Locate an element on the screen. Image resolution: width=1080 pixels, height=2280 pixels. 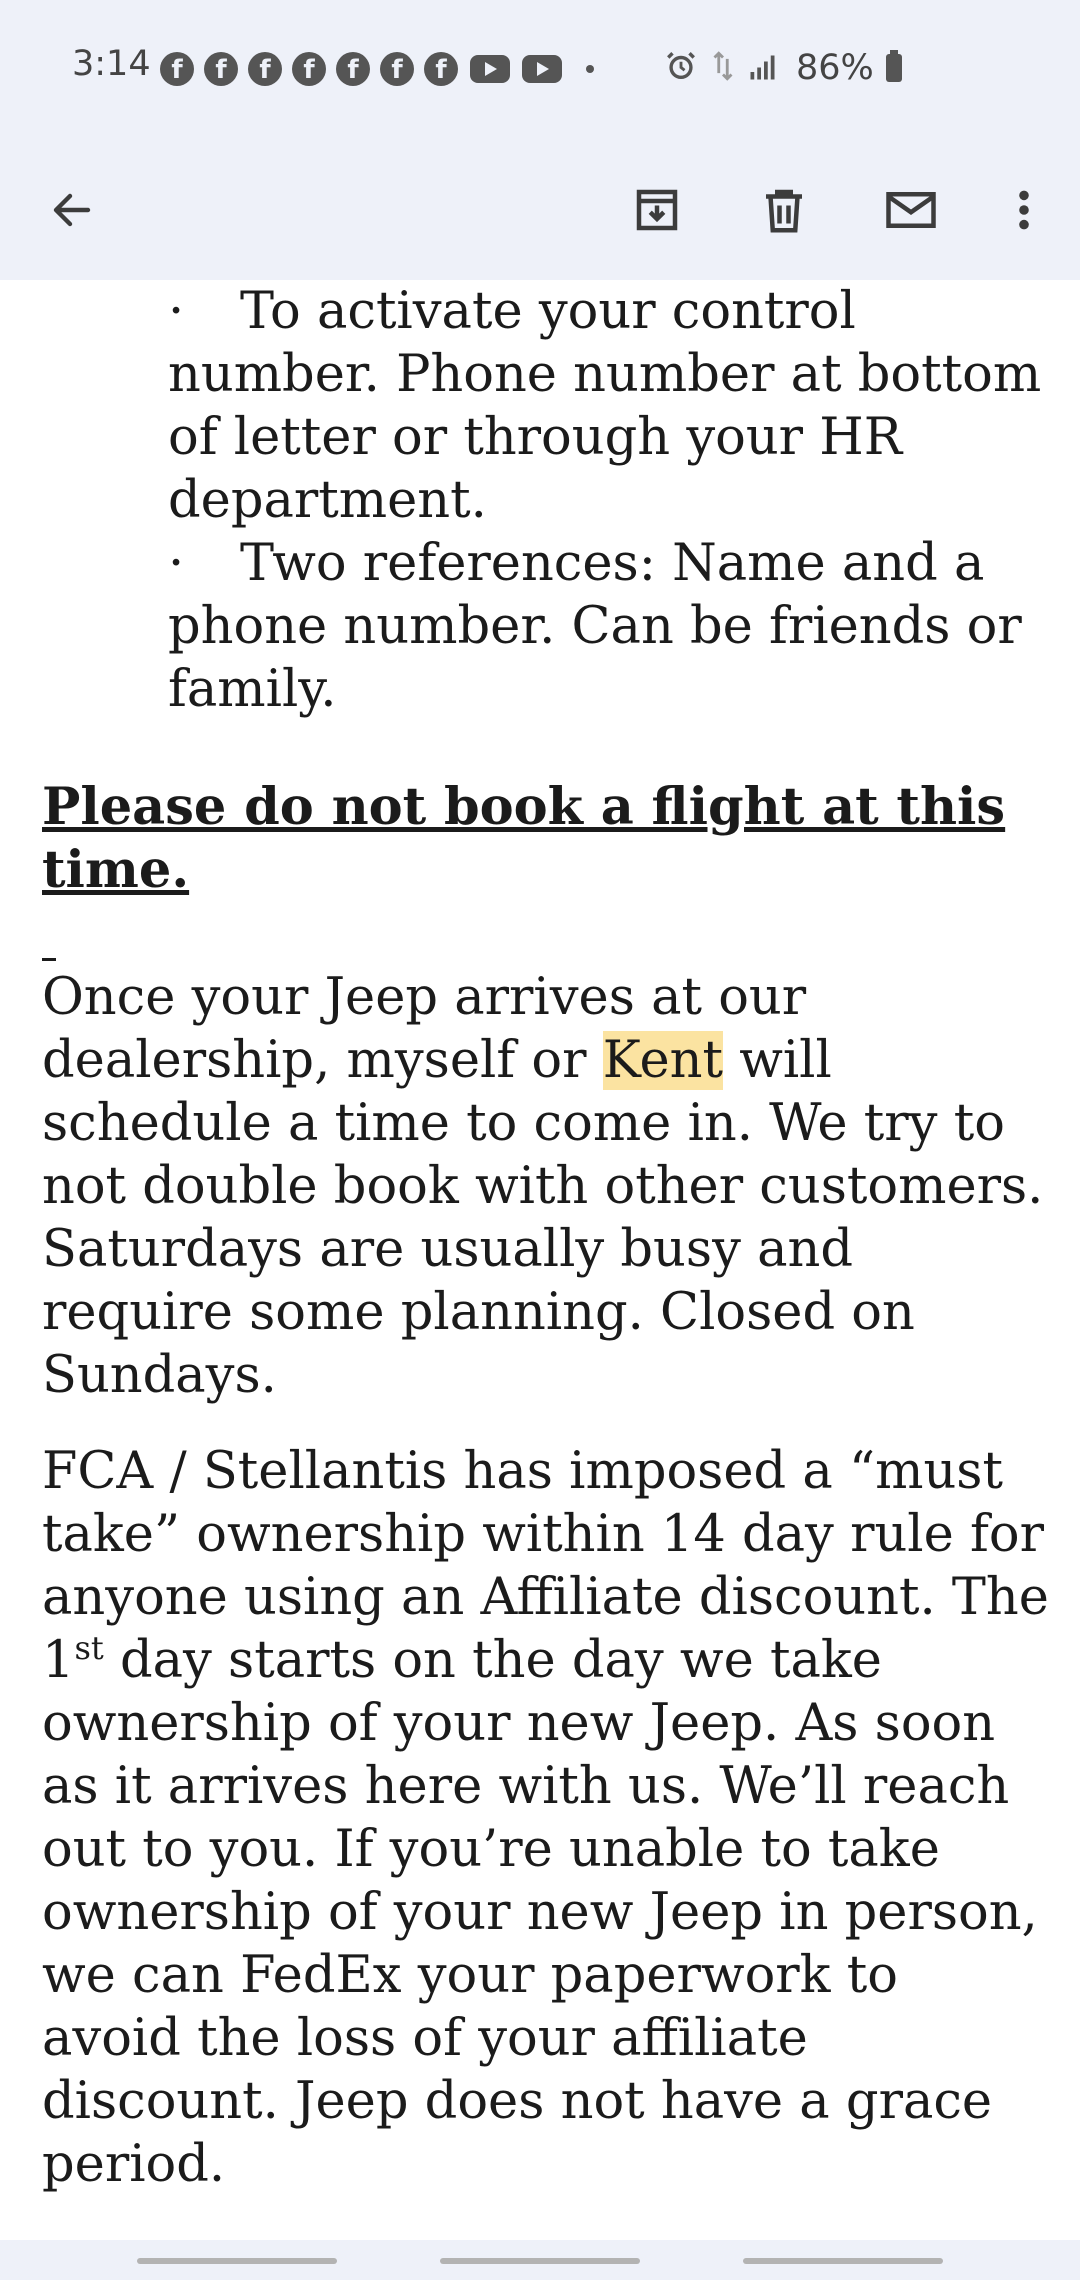
navigation-bar is located at coordinates (540, 2260).